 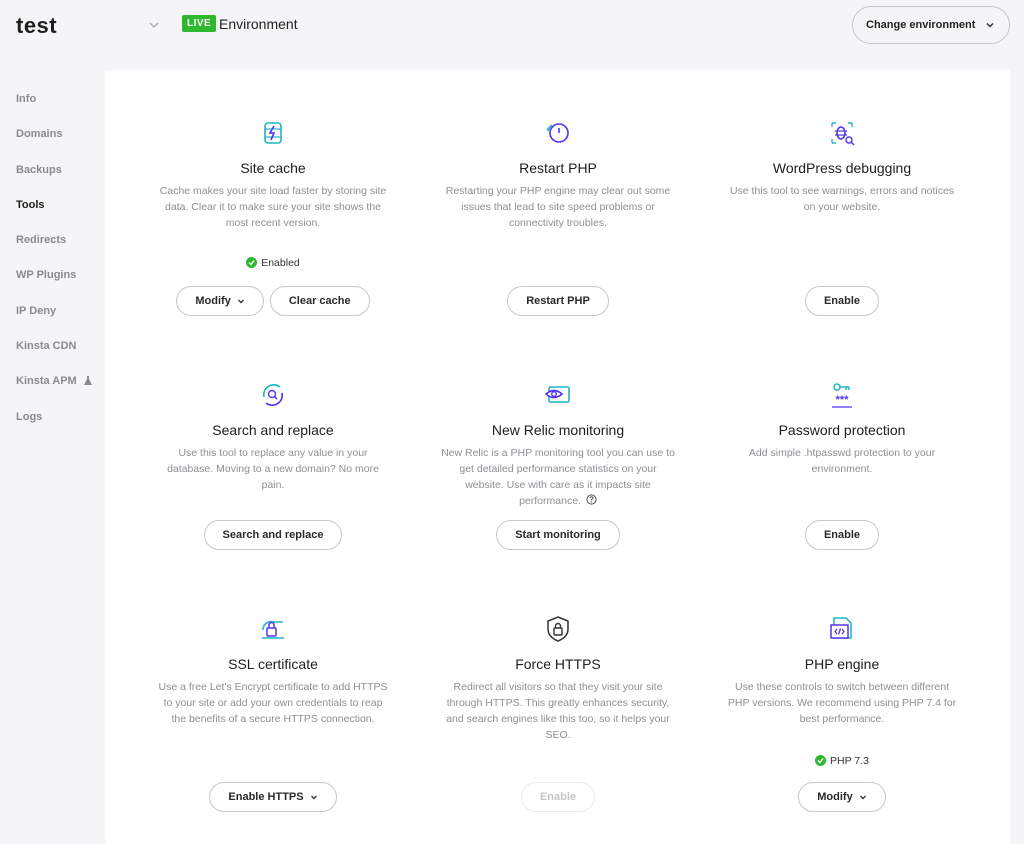 What do you see at coordinates (843, 134) in the screenshot?
I see `bug-search-icon` at bounding box center [843, 134].